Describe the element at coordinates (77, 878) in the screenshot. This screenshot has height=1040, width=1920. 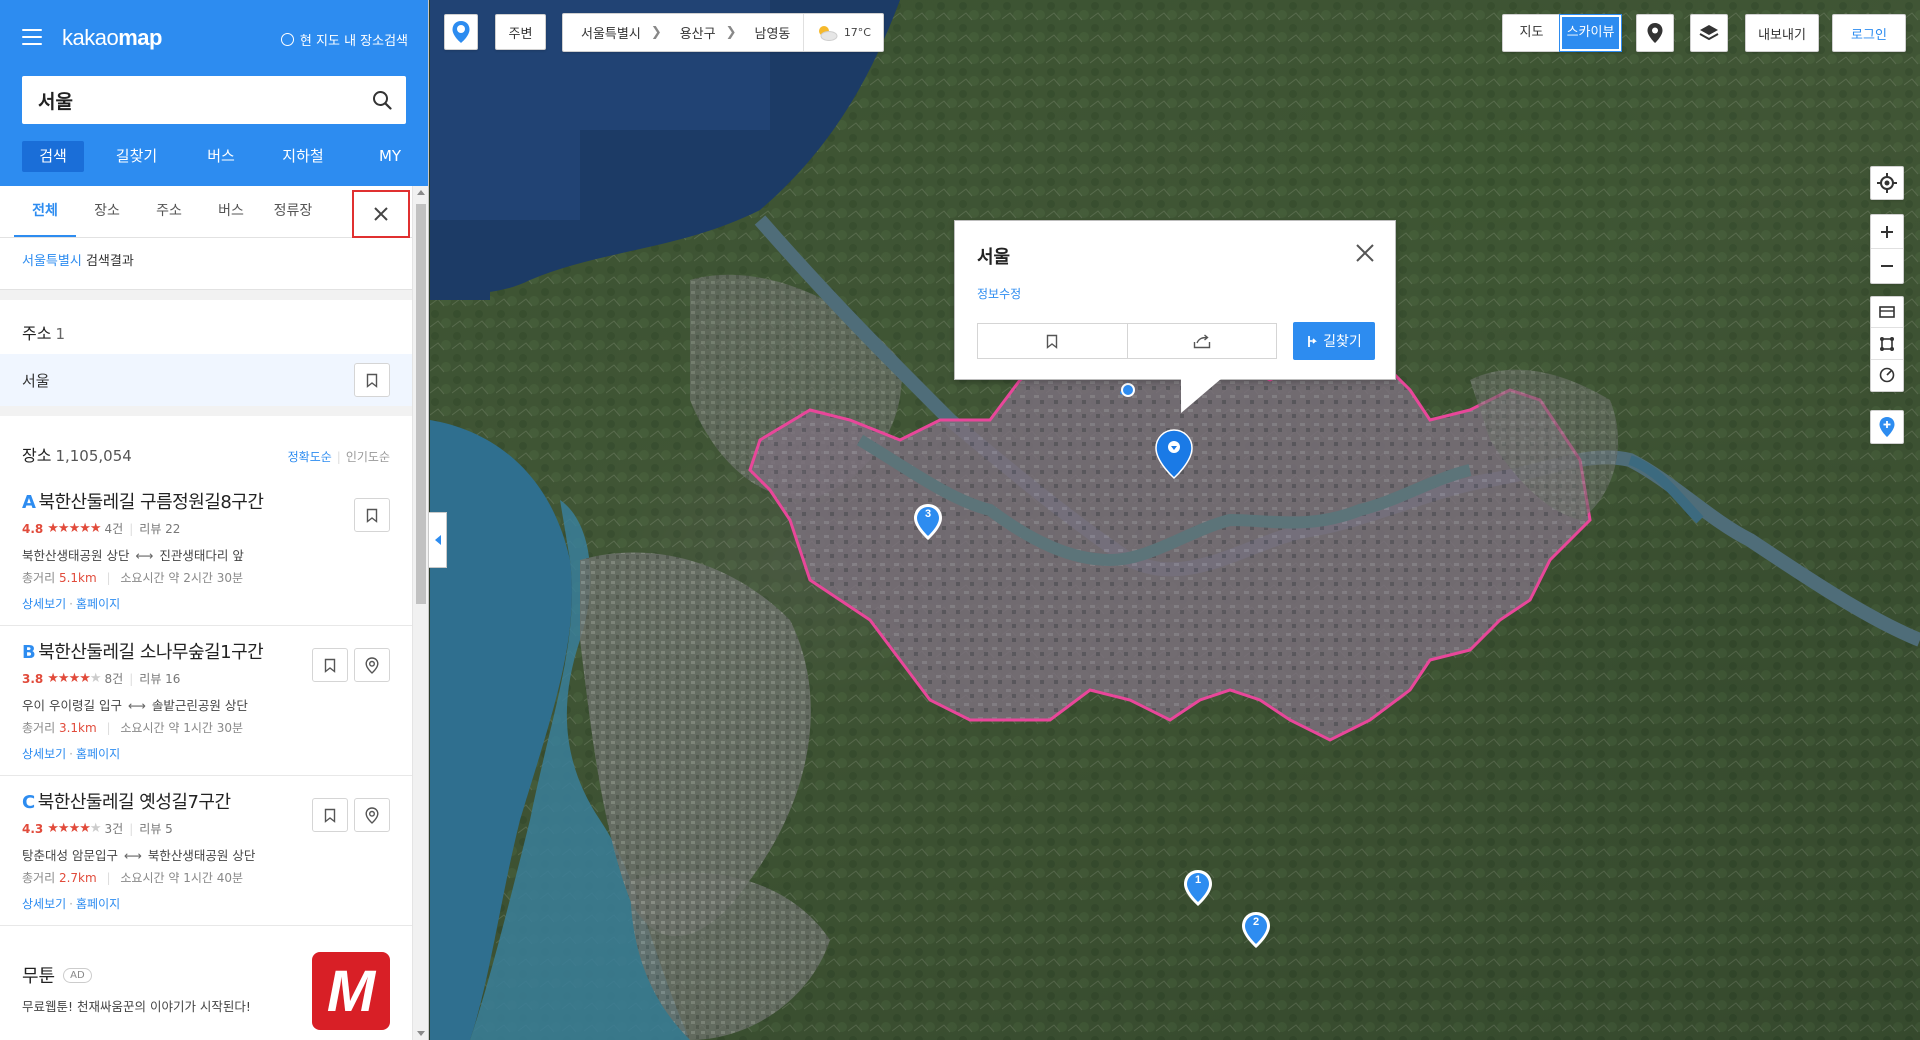
I see `distance-value: 2.7km` at that location.